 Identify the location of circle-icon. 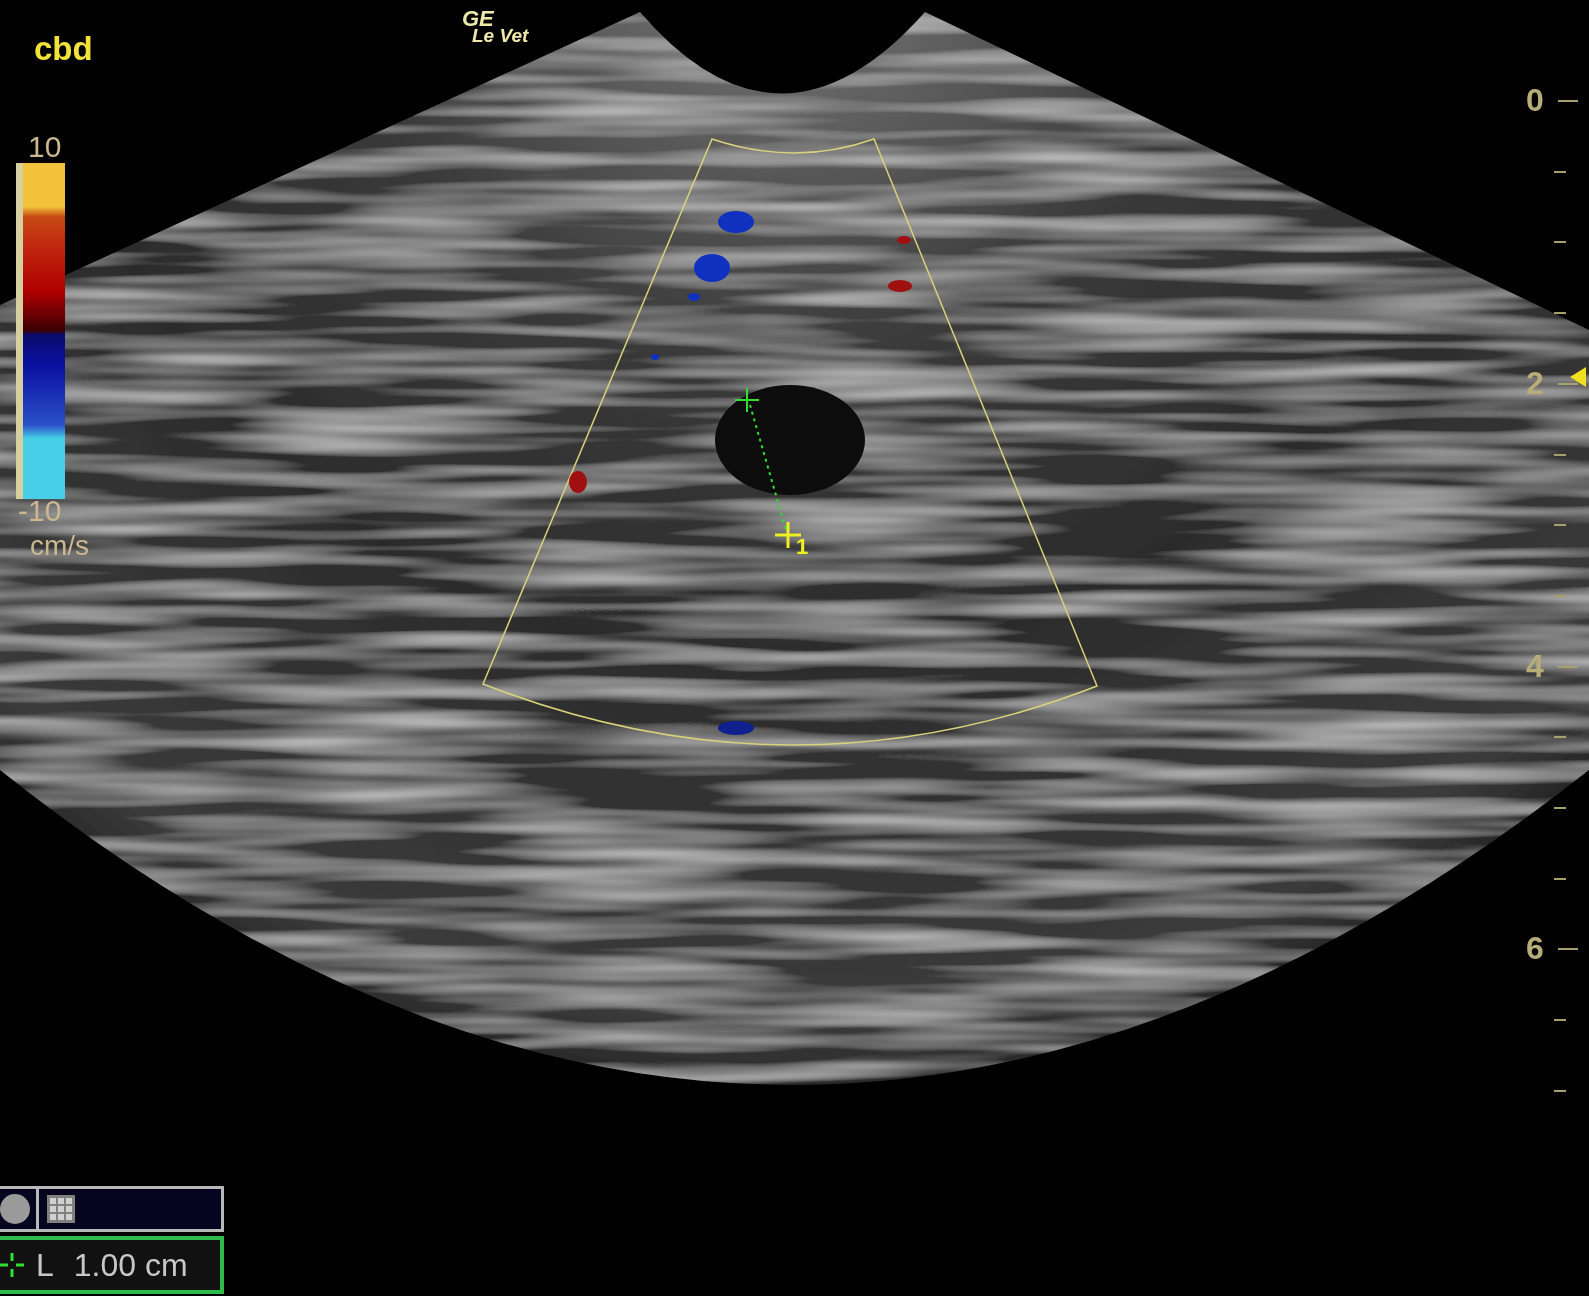
(15, 1209).